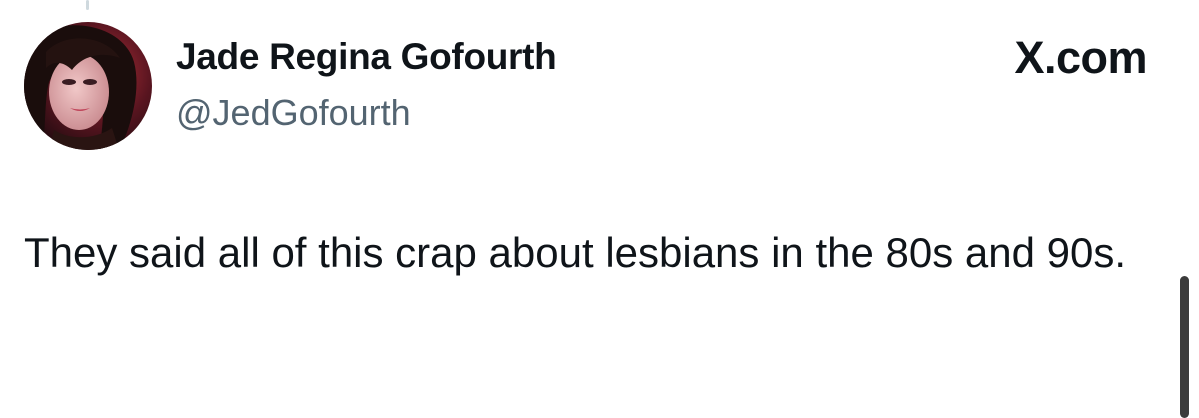 This screenshot has height=418, width=1199. I want to click on scrollbar-thumb, so click(1184, 347).